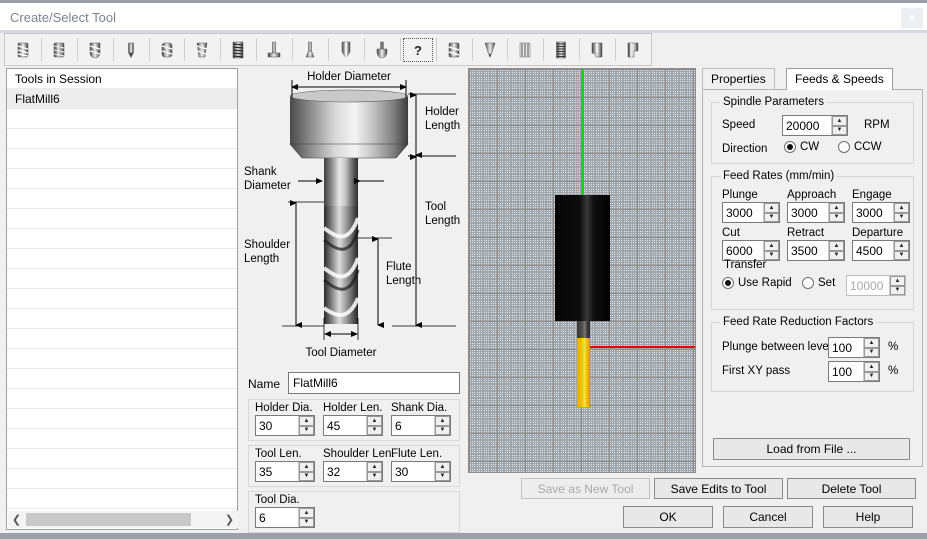 The width and height of the screenshot is (927, 539). Describe the element at coordinates (16, 519) in the screenshot. I see `scroll-left-icon: ❮` at that location.